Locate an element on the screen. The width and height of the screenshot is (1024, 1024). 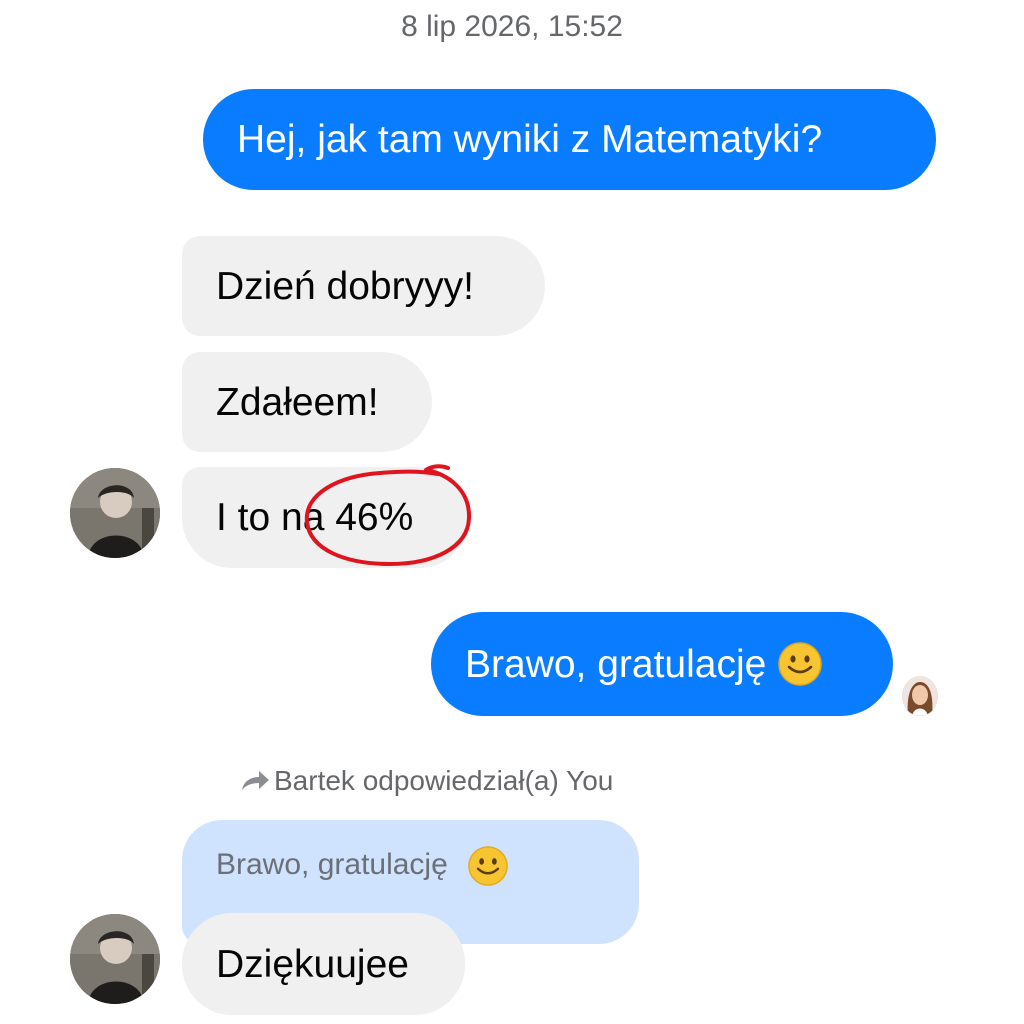
quoted-message-text: Brawo, gratulację is located at coordinates (332, 864).